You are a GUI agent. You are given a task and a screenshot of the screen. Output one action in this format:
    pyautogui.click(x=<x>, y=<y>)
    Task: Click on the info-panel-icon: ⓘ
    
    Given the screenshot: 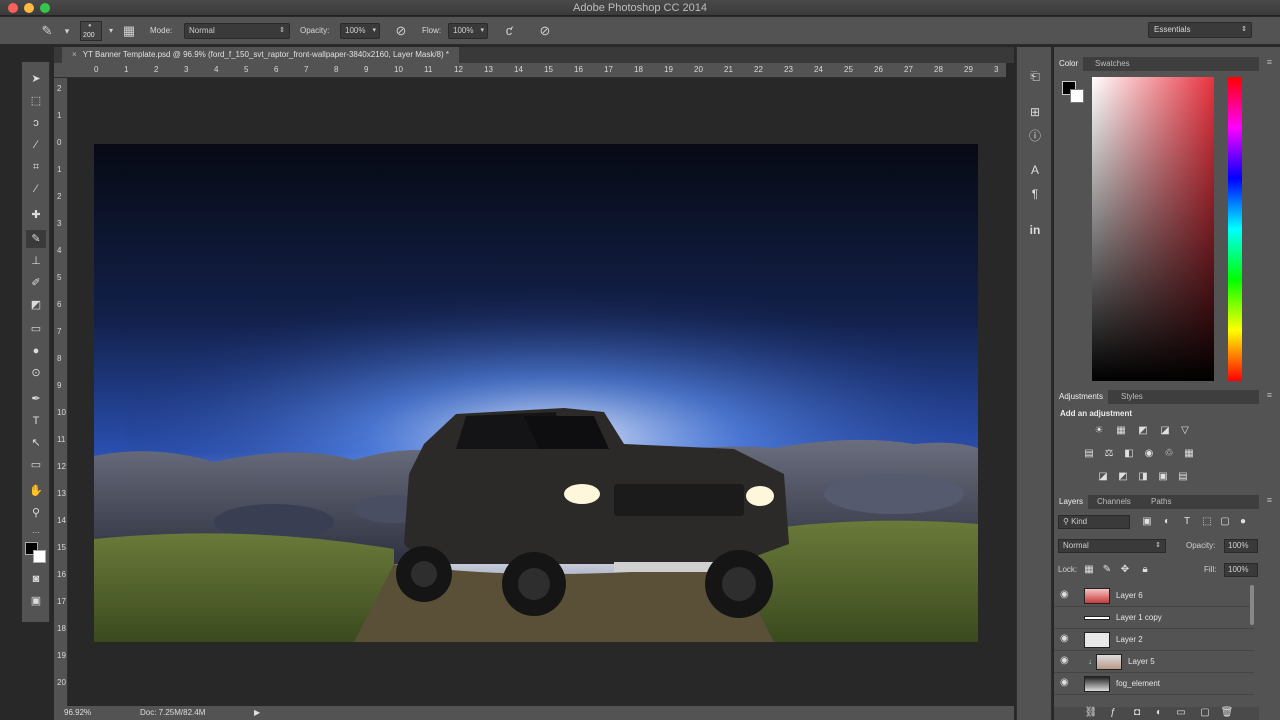 What is the action you would take?
    pyautogui.click(x=1035, y=136)
    